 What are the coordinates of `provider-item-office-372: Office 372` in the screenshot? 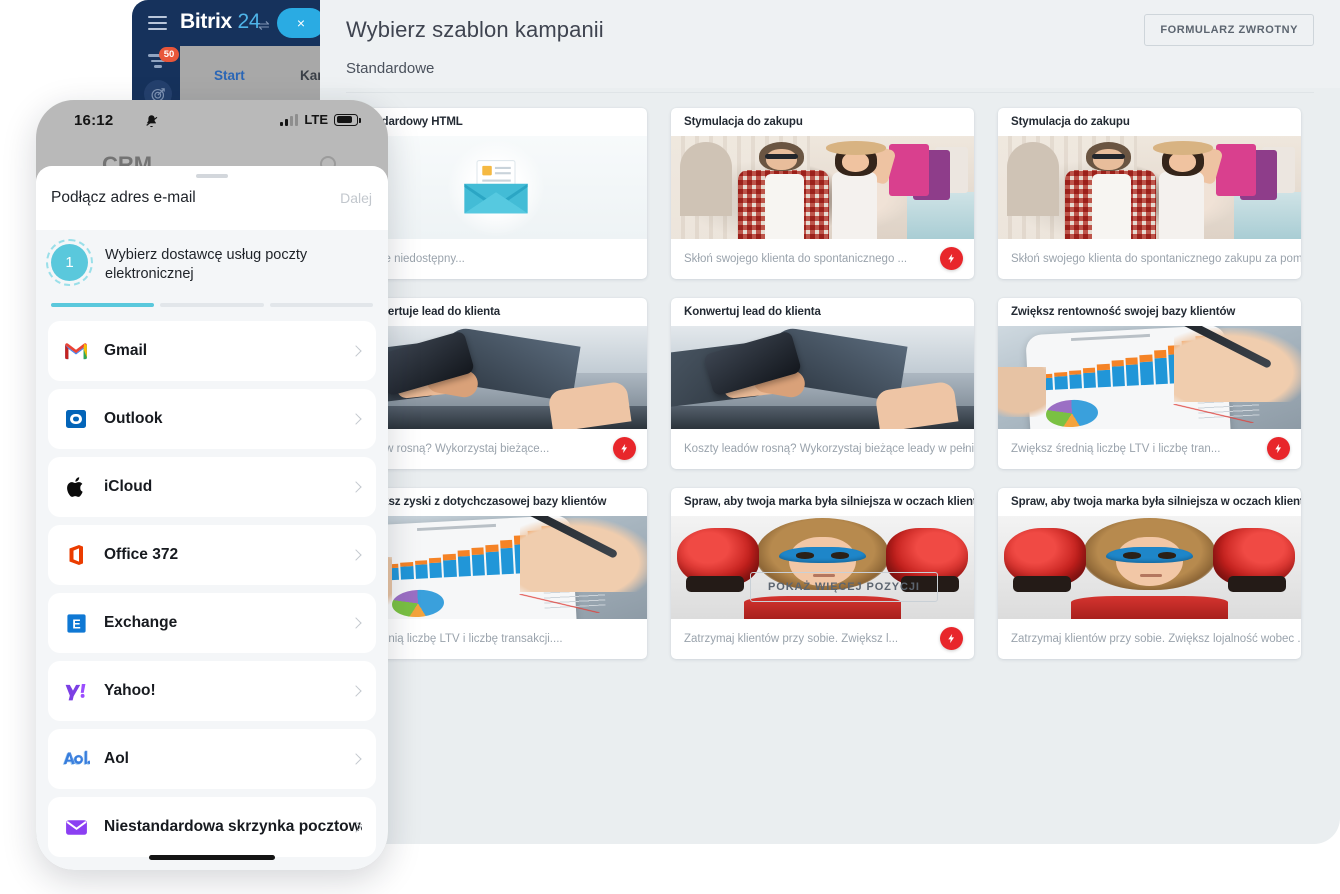 It's located at (212, 555).